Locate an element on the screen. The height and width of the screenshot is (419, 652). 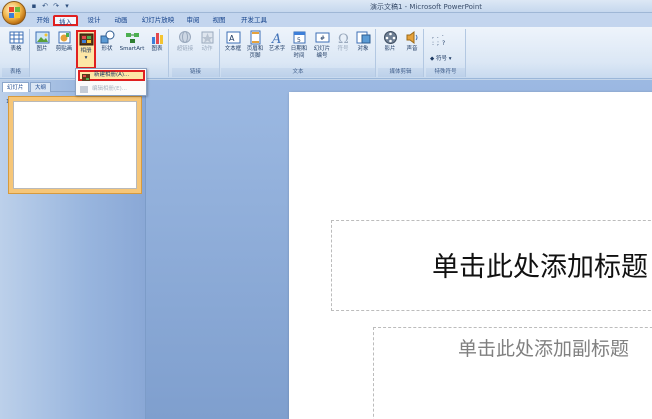
shapes-icon is located at coordinates (107, 37).